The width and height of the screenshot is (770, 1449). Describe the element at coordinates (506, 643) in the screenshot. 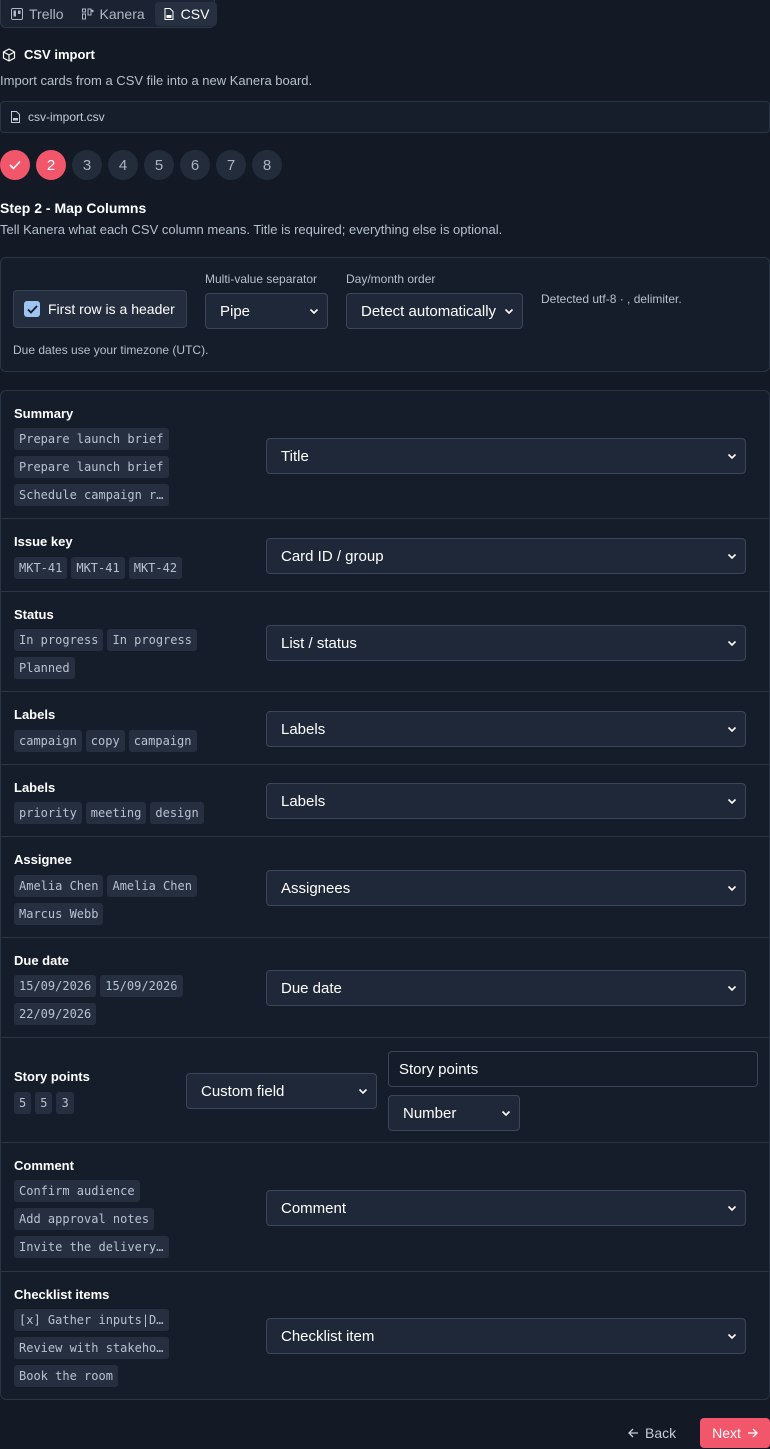

I see `mapping-select: List / status` at that location.